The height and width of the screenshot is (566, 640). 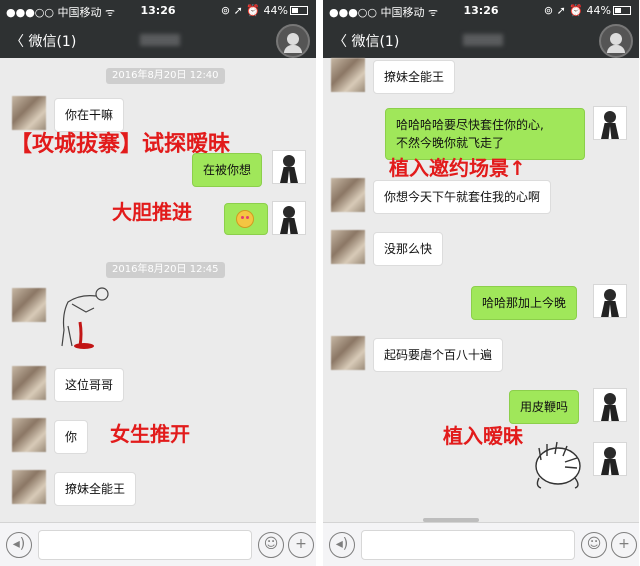 I want to click on timestamp: 2016年8月20日 12:45, so click(x=165, y=270).